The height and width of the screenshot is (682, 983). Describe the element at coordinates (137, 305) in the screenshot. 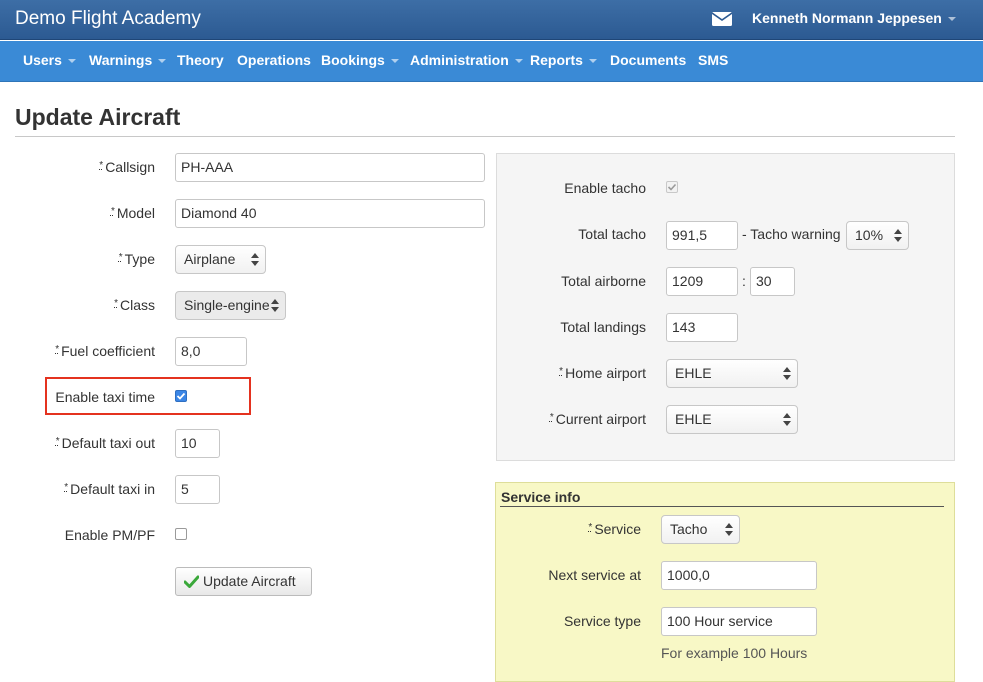

I see `label-text: Class` at that location.